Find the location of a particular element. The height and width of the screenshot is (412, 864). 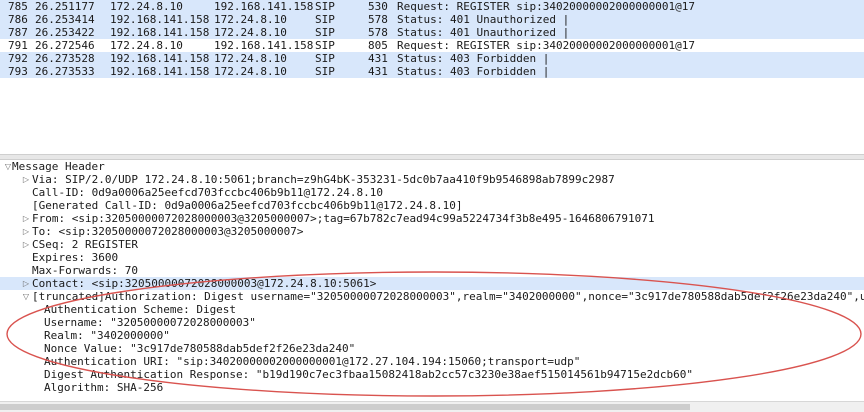

horizontal-scrollbar is located at coordinates (432, 406).